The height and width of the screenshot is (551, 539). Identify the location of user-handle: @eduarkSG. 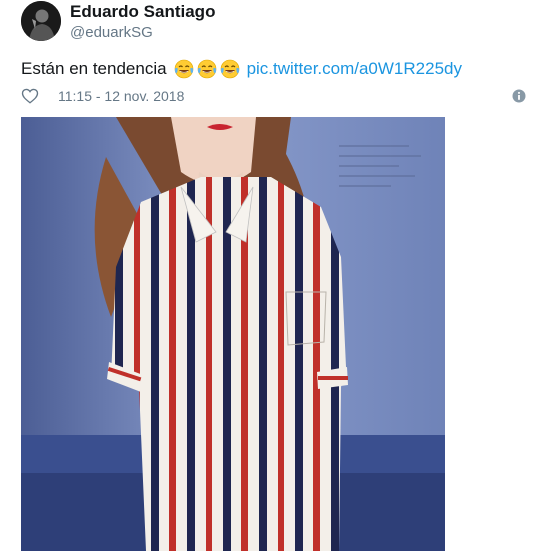
(111, 32).